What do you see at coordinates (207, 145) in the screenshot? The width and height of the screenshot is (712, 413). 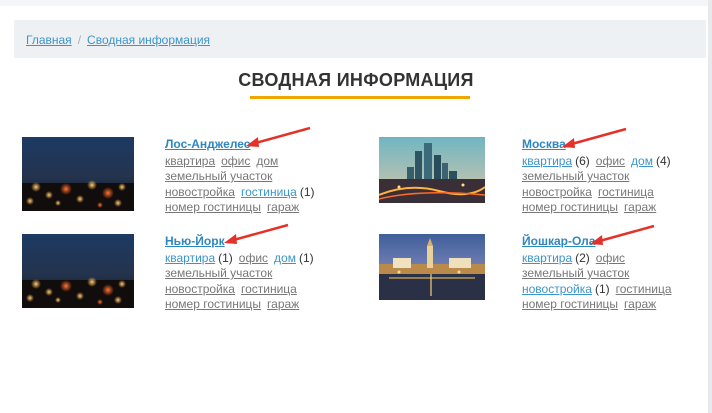 I see `city-name-link: Лос-Анджелес` at bounding box center [207, 145].